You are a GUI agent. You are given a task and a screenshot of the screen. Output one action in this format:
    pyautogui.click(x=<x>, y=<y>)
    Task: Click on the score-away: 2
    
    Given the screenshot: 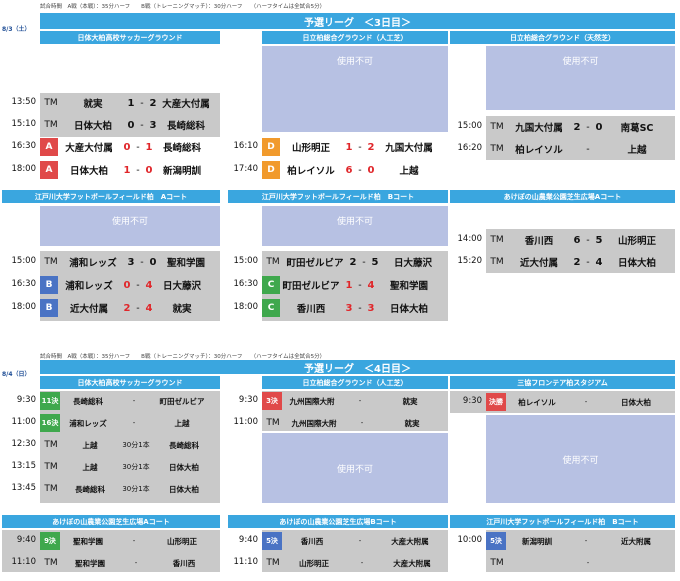 What is the action you would take?
    pyautogui.click(x=371, y=147)
    